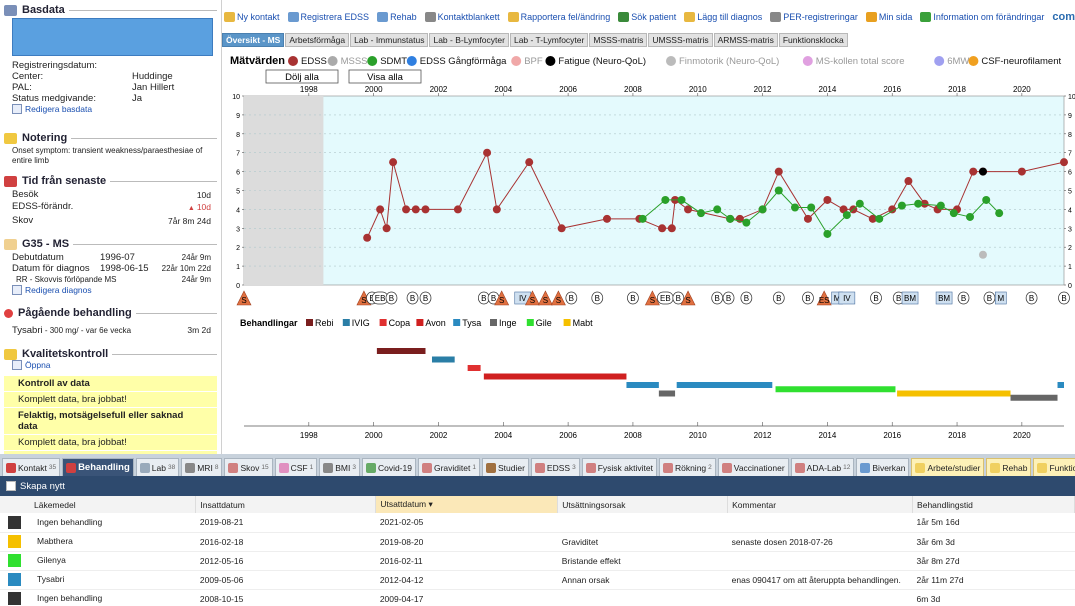 The image size is (1075, 606). What do you see at coordinates (110, 290) in the screenshot?
I see `edit-diagnos-link: Redigera diagnos` at bounding box center [110, 290].